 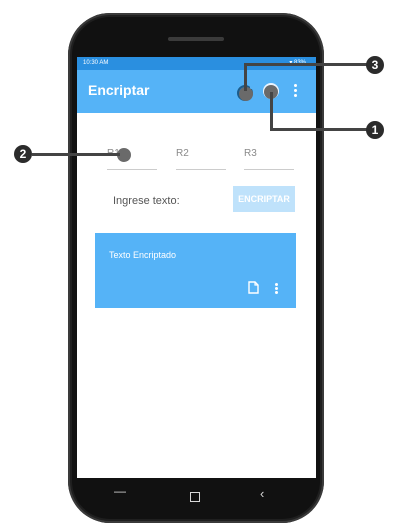 I want to click on app-bar: Encriptar, so click(x=196, y=91).